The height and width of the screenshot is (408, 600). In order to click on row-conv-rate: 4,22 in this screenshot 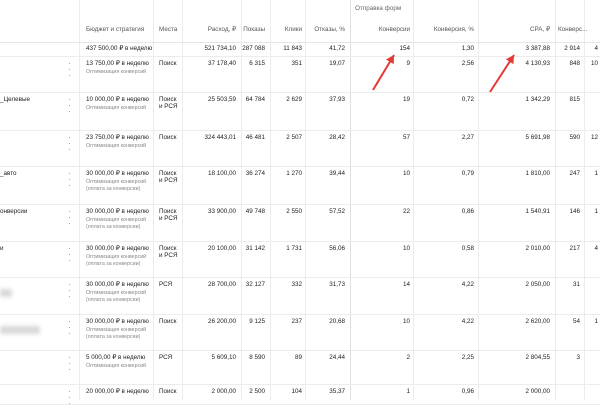, I will do `click(467, 284)`.